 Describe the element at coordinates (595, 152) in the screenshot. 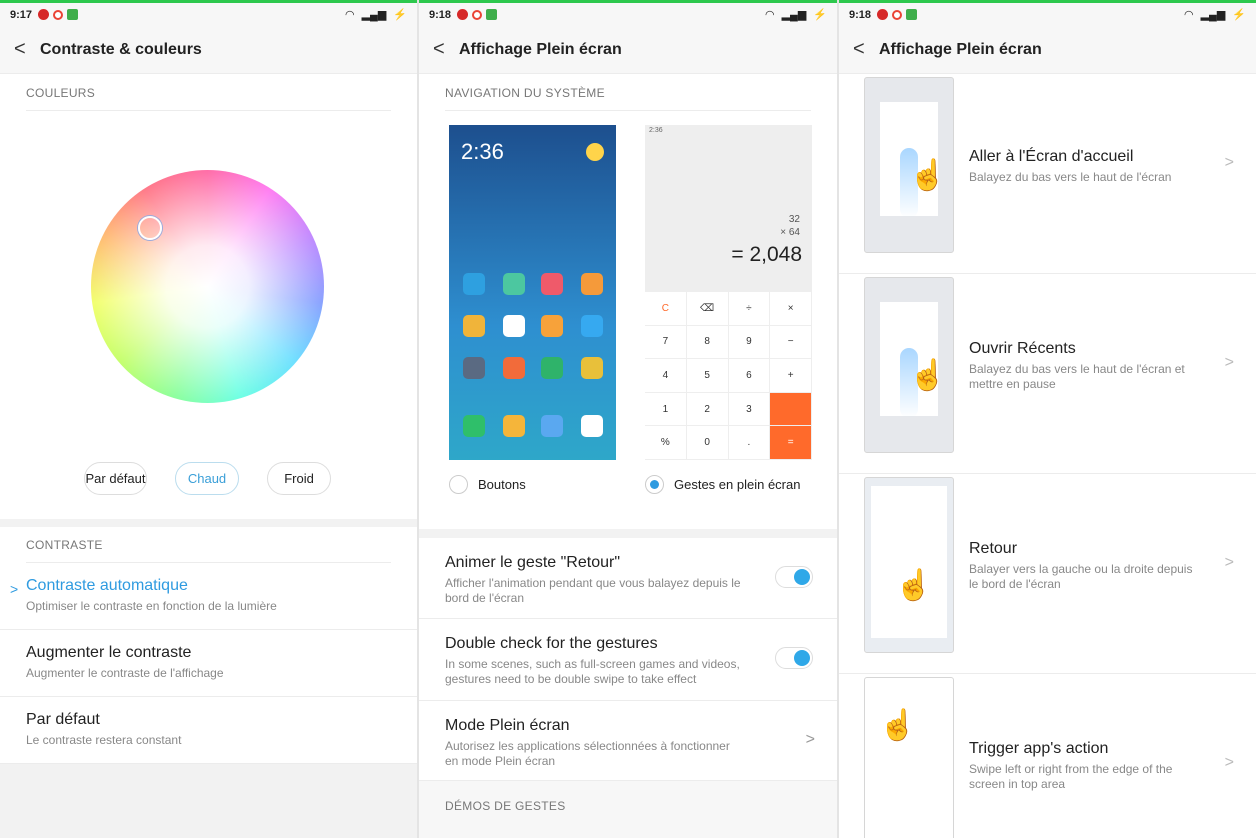

I see `weather-icon` at that location.